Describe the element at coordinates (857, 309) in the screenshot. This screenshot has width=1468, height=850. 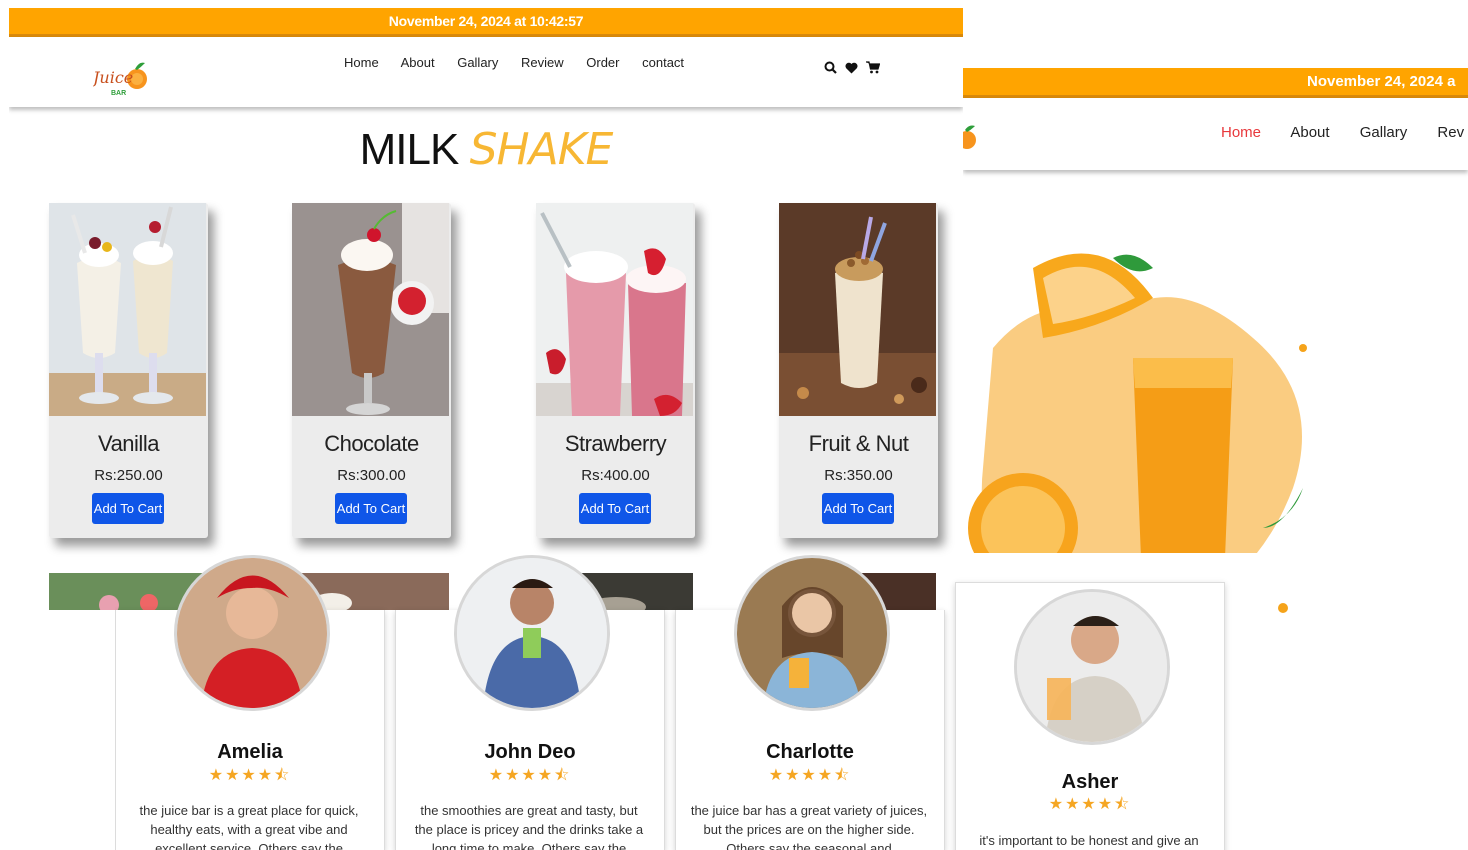
I see `fruit-nut-milkshake-image` at that location.